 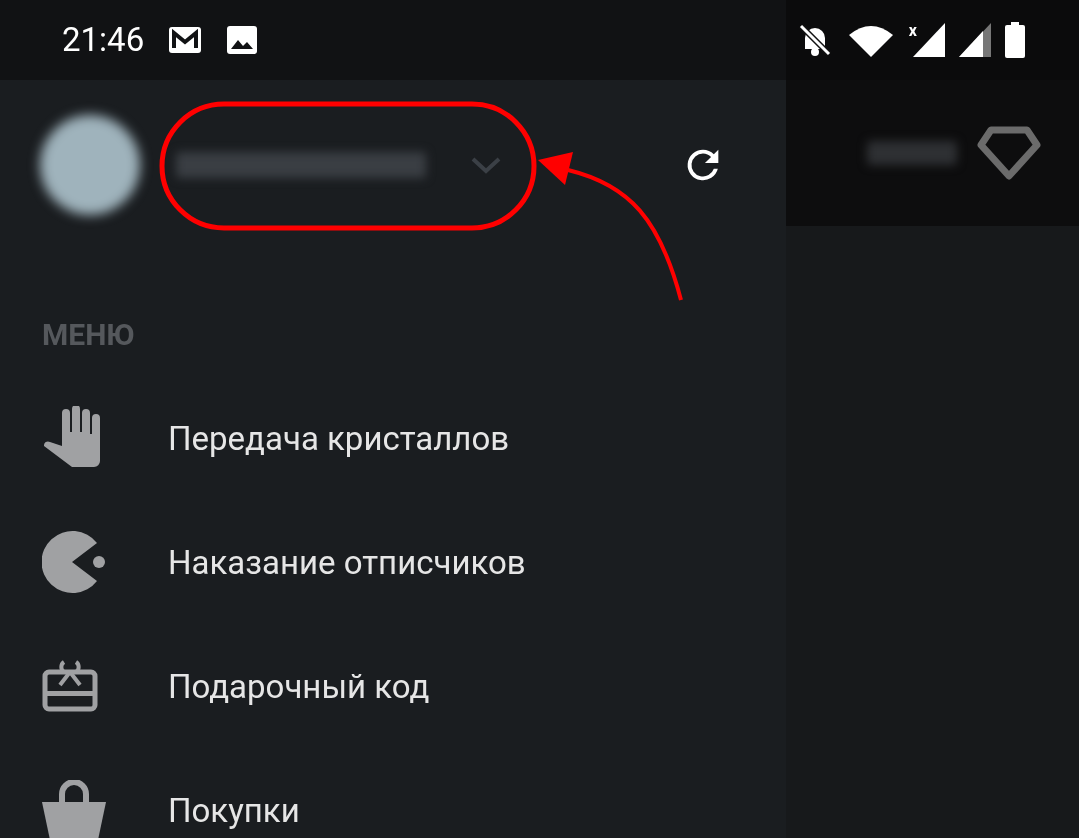 I want to click on menu-item: Наказание отписчиков, so click(x=414, y=562).